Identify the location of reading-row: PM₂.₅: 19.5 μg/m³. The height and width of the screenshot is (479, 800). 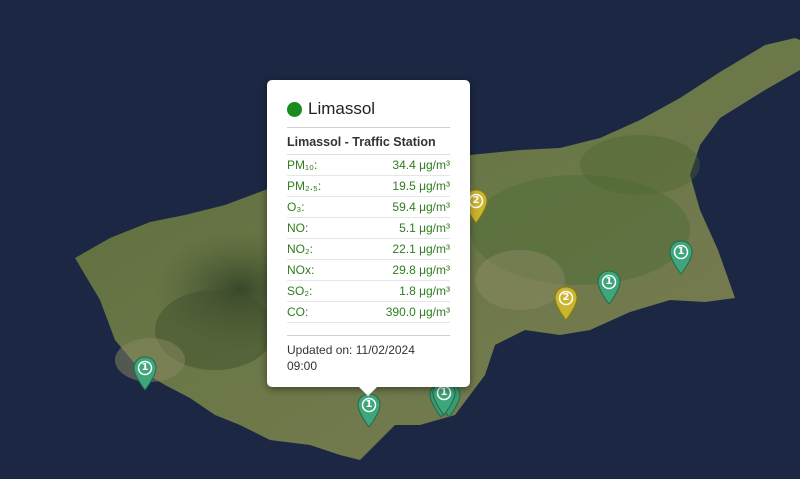
(368, 186).